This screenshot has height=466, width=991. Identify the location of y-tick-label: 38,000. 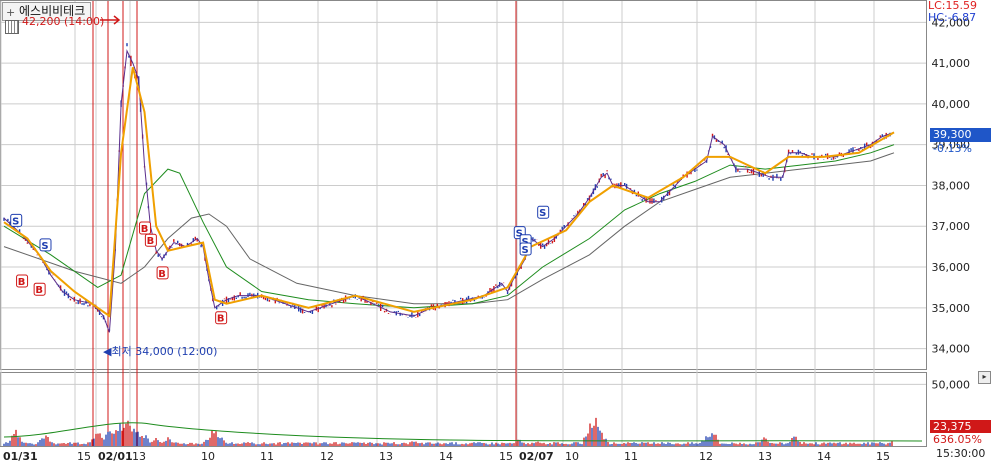
(951, 185).